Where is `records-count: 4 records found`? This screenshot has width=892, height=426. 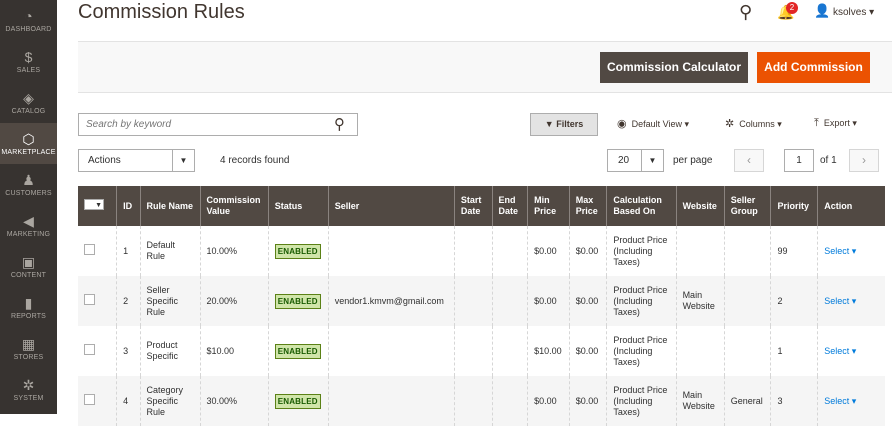 records-count: 4 records found is located at coordinates (255, 160).